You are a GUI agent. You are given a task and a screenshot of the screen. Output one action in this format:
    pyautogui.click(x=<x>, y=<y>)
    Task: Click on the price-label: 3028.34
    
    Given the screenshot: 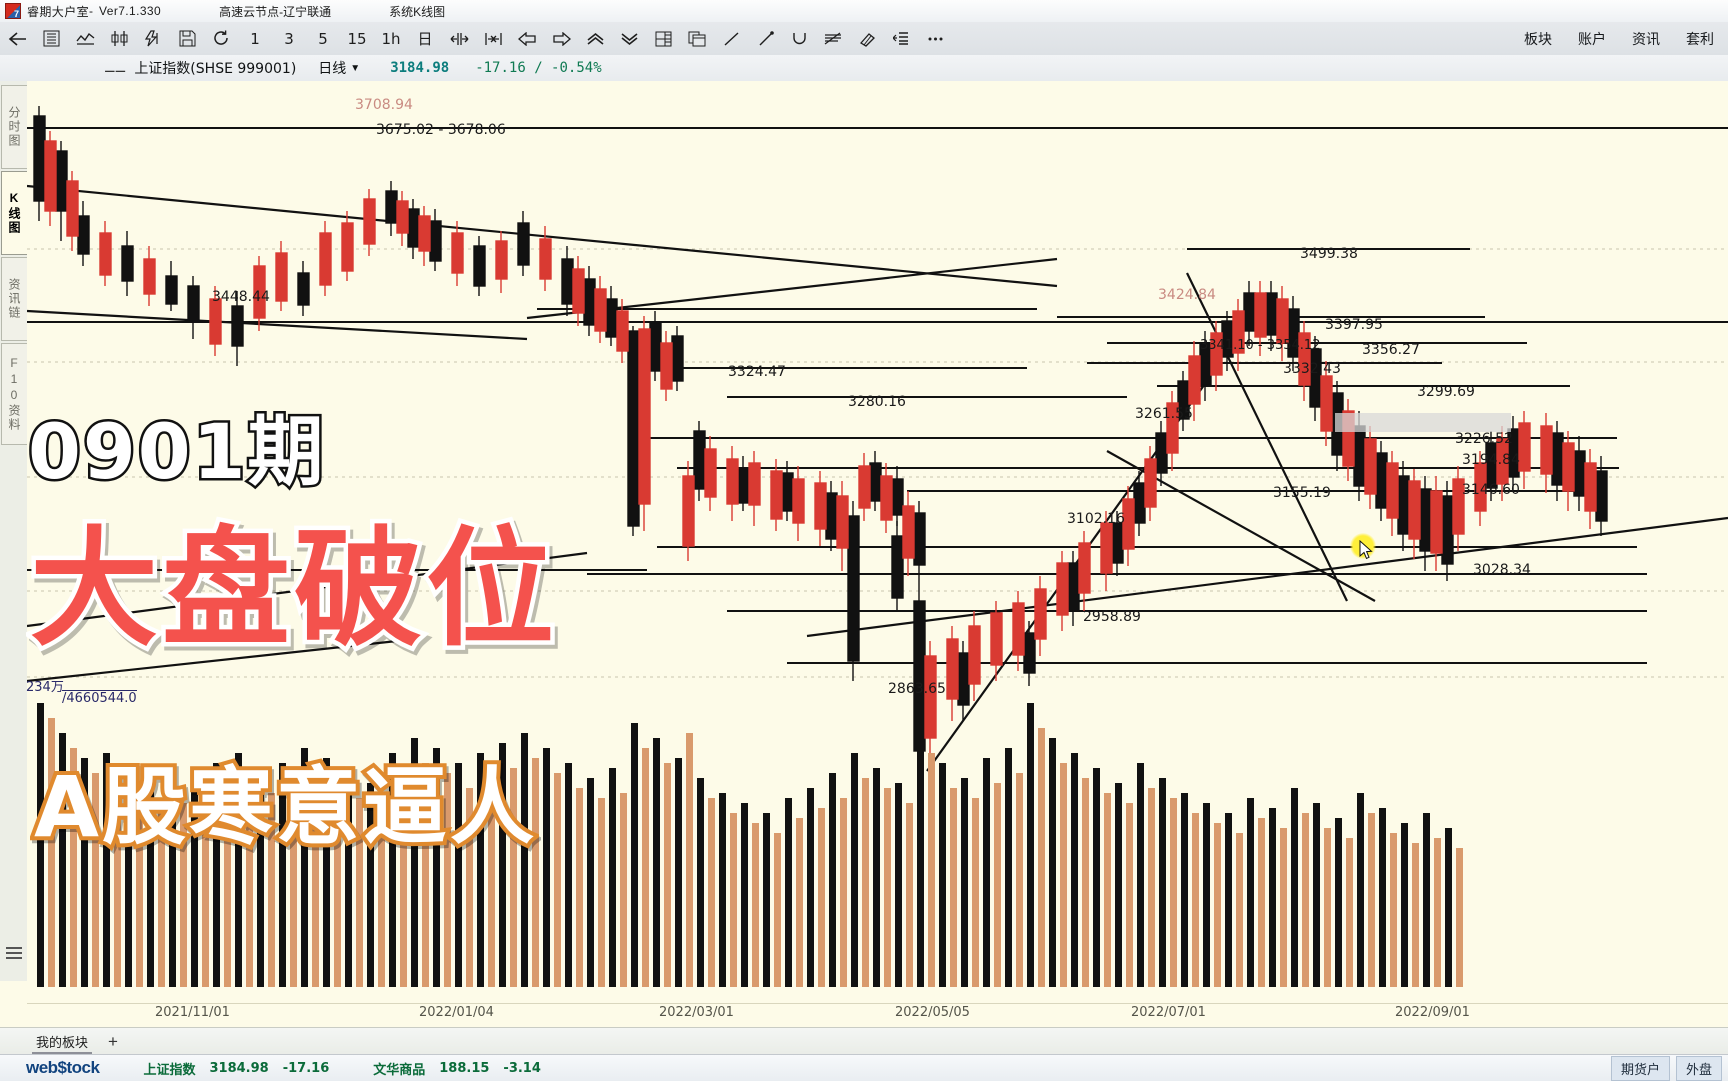 What is the action you would take?
    pyautogui.click(x=1502, y=570)
    